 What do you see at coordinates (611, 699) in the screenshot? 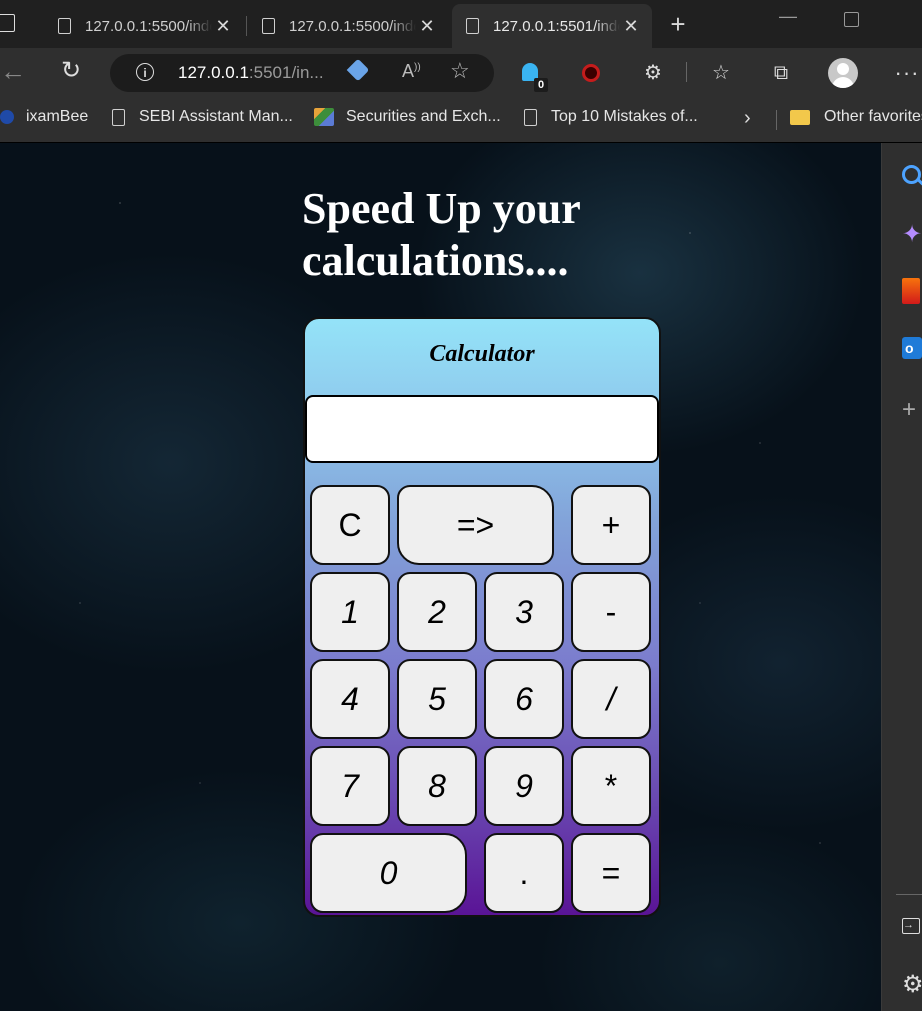
I see `divide-button: /` at bounding box center [611, 699].